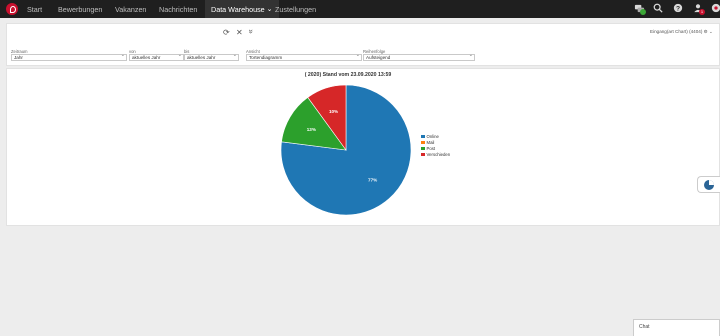  What do you see at coordinates (304, 57) in the screenshot?
I see `ansicht-select: Tortendiagramm` at bounding box center [304, 57].